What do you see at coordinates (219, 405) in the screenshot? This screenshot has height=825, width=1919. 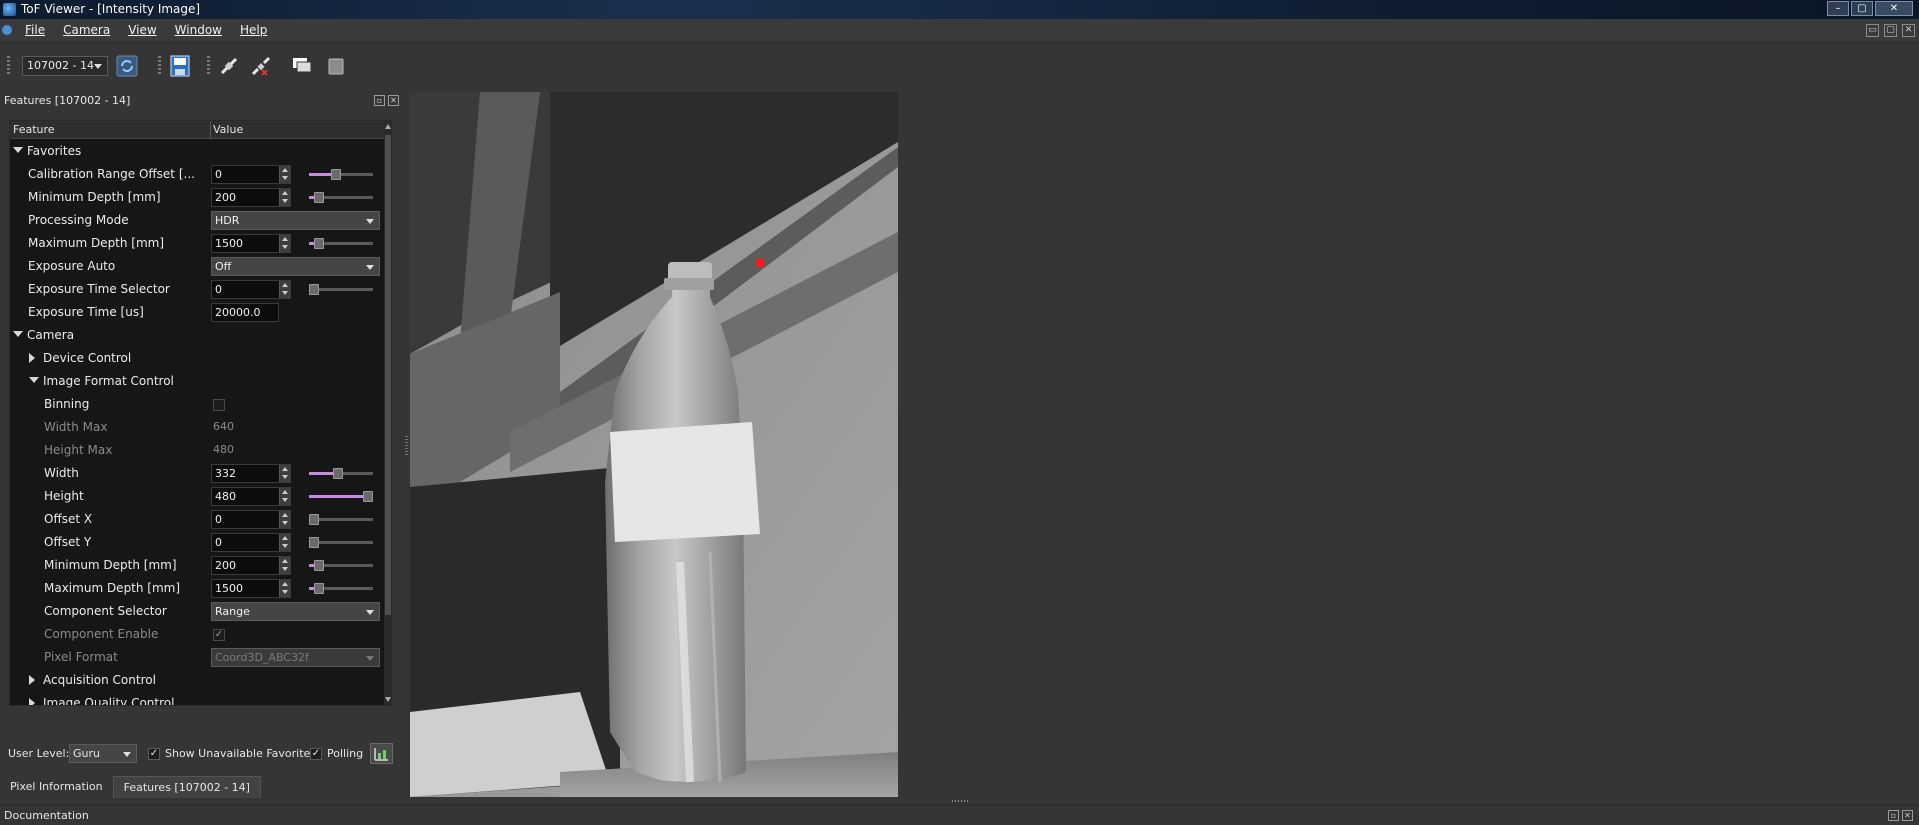 I see `value-checkbox` at bounding box center [219, 405].